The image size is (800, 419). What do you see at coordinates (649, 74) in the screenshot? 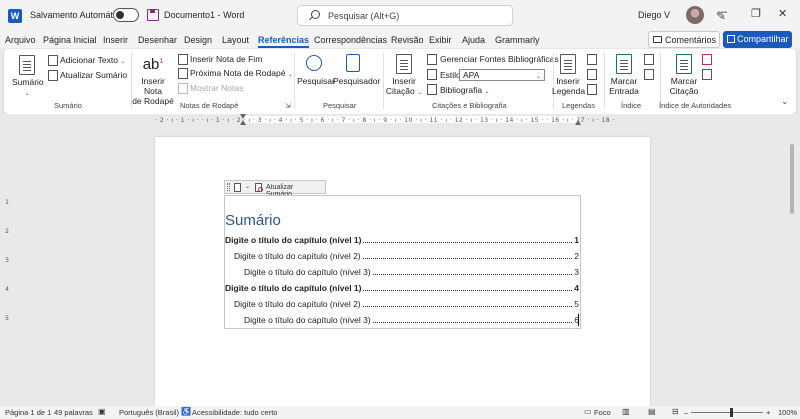
I see `update-index-icon` at bounding box center [649, 74].